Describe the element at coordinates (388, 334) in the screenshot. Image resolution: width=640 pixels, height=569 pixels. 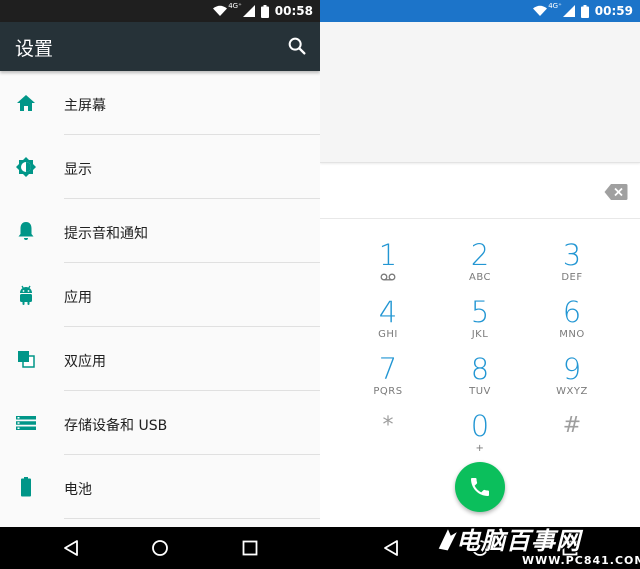
I see `dialpad-letters: GHI` at that location.